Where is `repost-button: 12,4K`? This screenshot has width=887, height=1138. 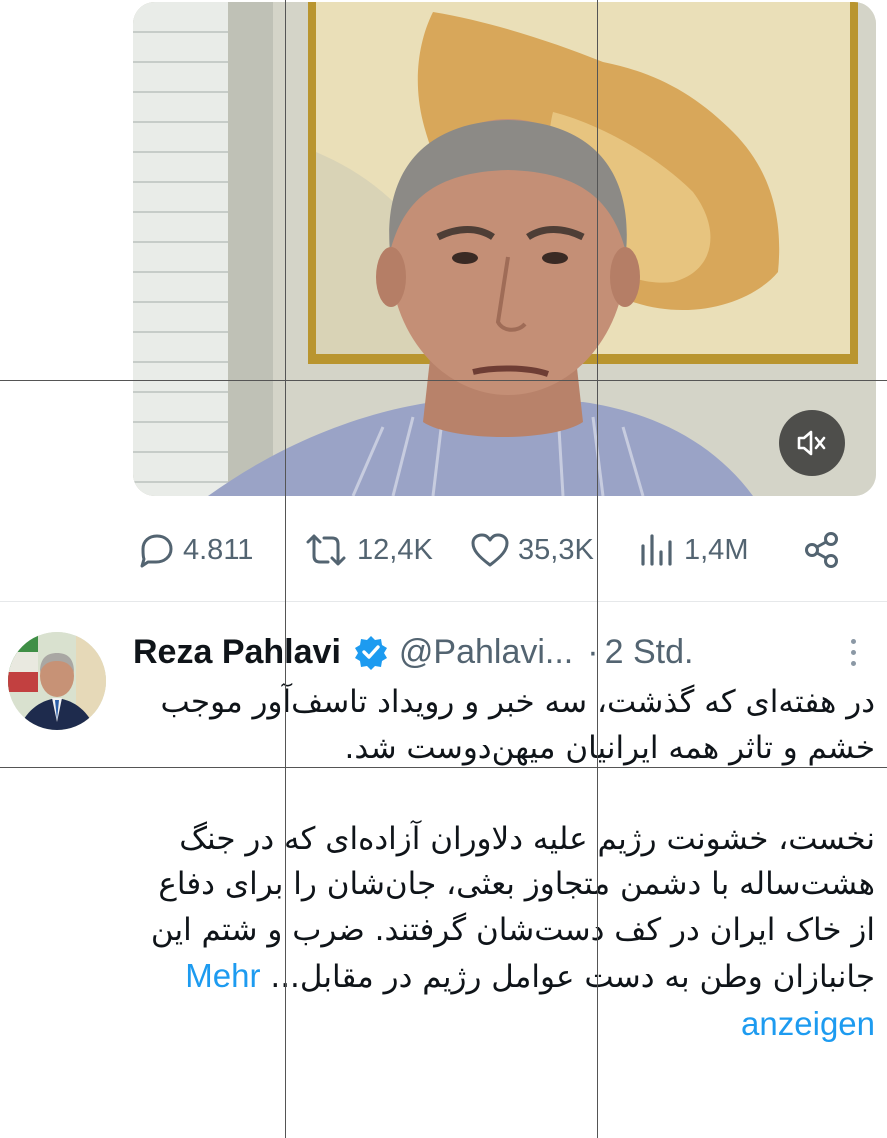
repost-button: 12,4K is located at coordinates (368, 550).